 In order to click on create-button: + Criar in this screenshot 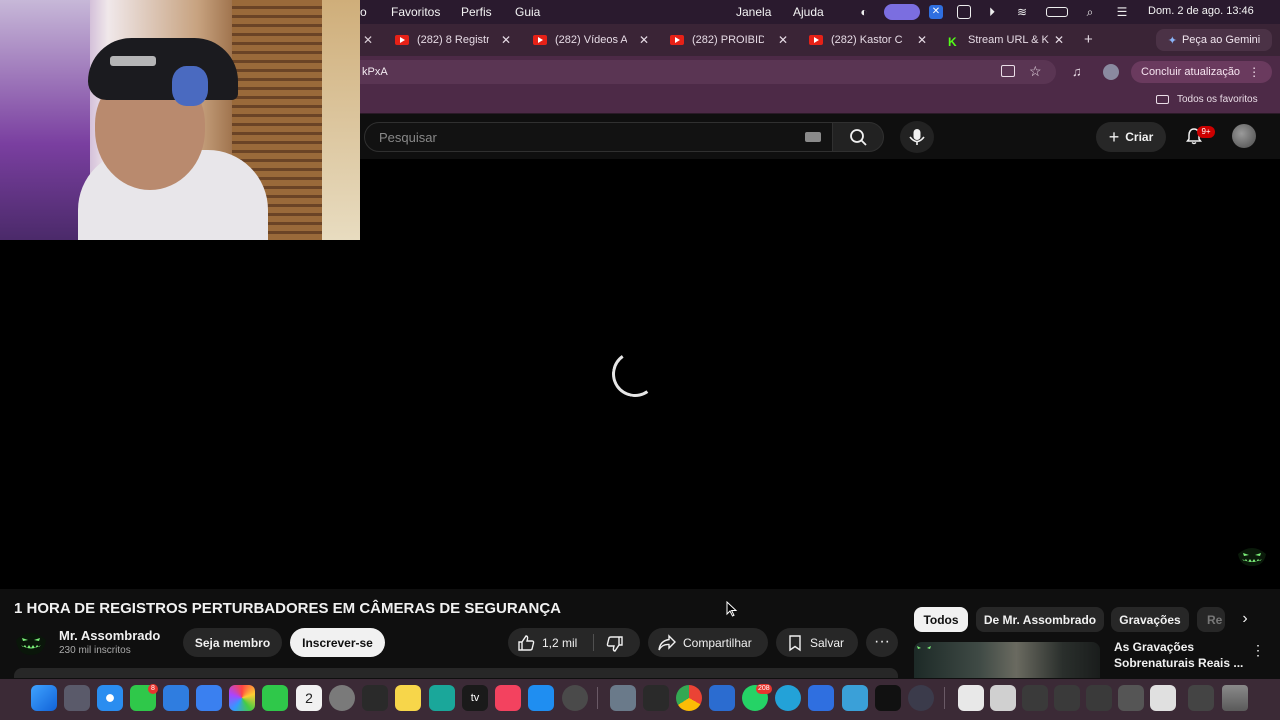, I will do `click(1131, 137)`.